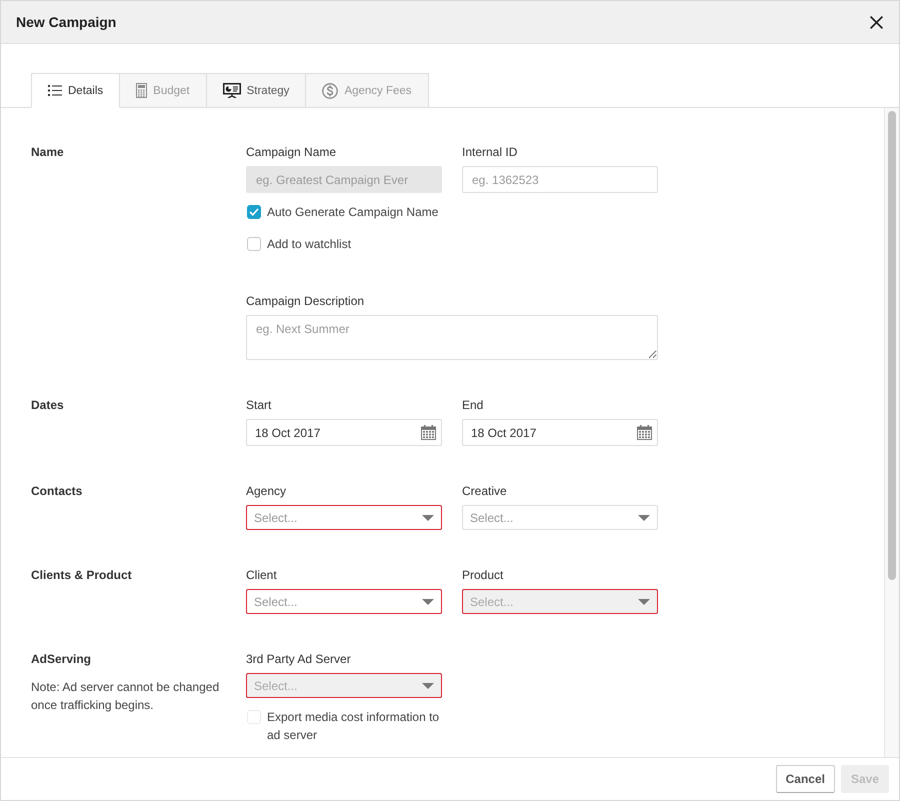  I want to click on text-field: eg. 1362523, so click(560, 179).